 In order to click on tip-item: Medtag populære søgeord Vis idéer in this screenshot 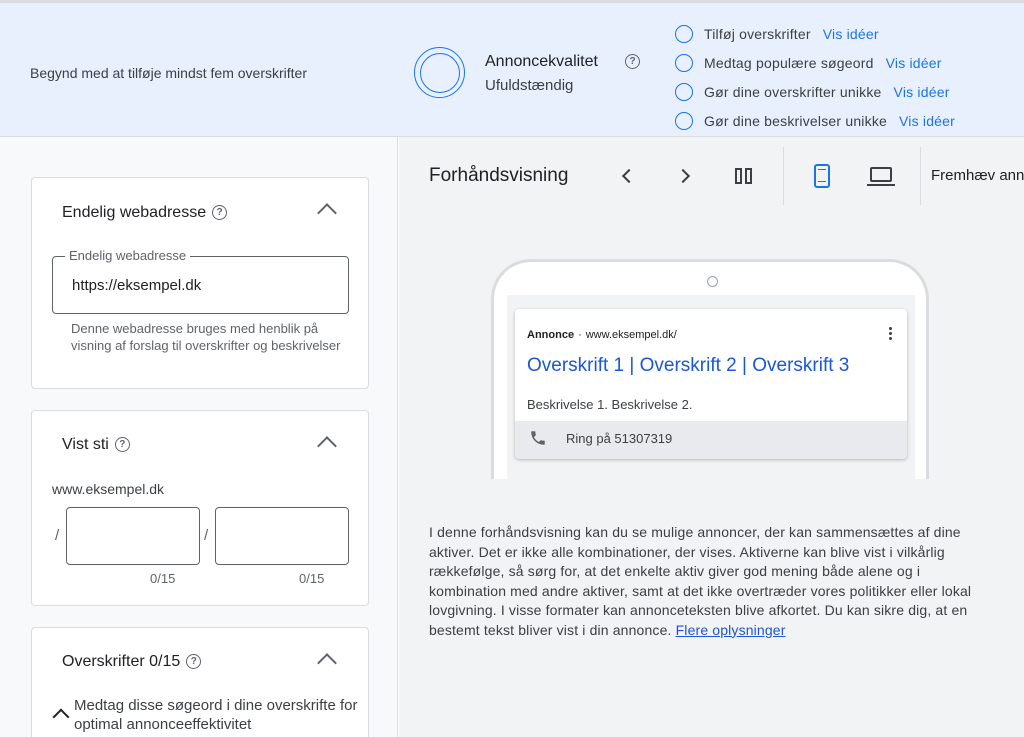, I will do `click(815, 62)`.